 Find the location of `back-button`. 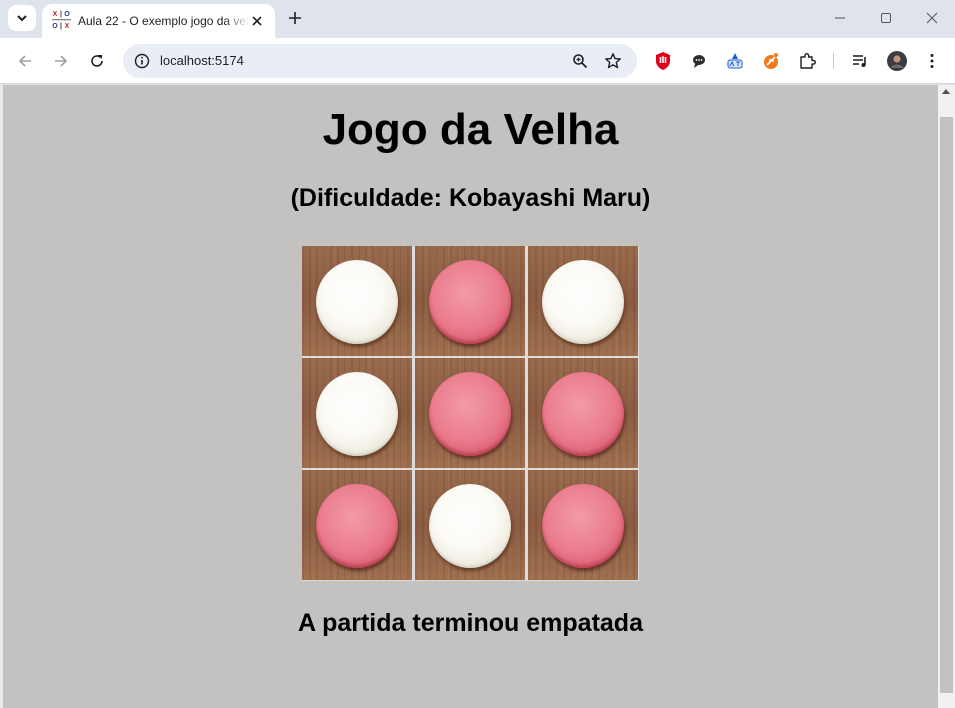

back-button is located at coordinates (25, 61).